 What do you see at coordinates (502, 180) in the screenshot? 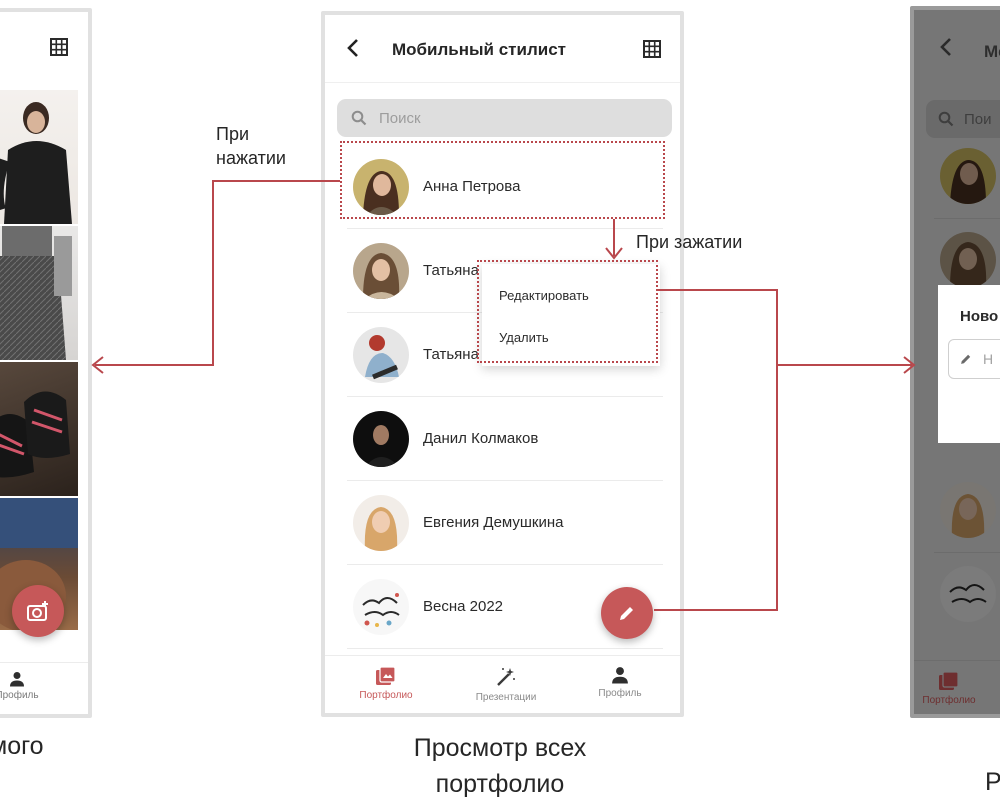
I see `highlight-press-target` at bounding box center [502, 180].